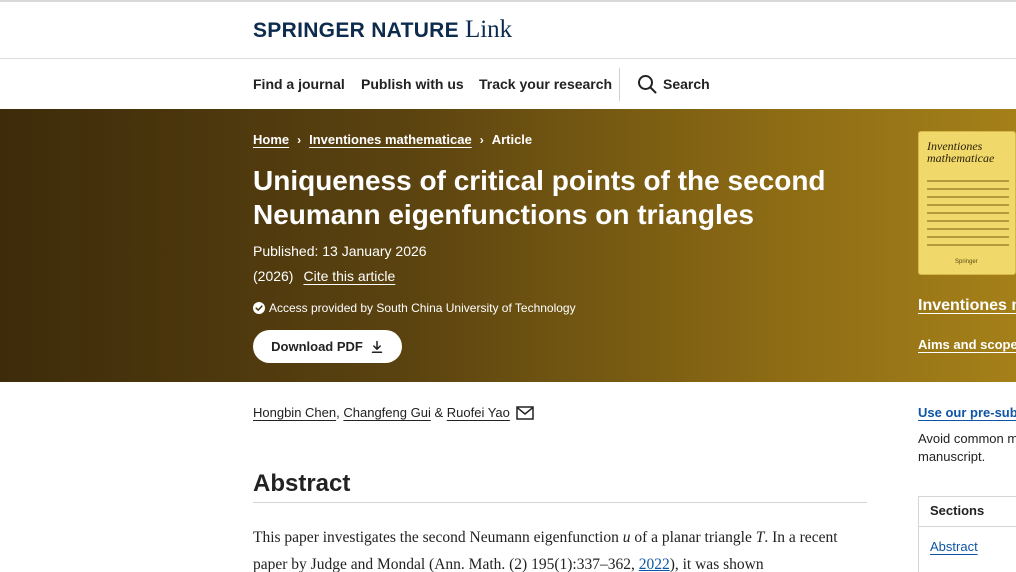 The width and height of the screenshot is (1016, 572). I want to click on brand-main-text: SPRINGER NATURE, so click(356, 30).